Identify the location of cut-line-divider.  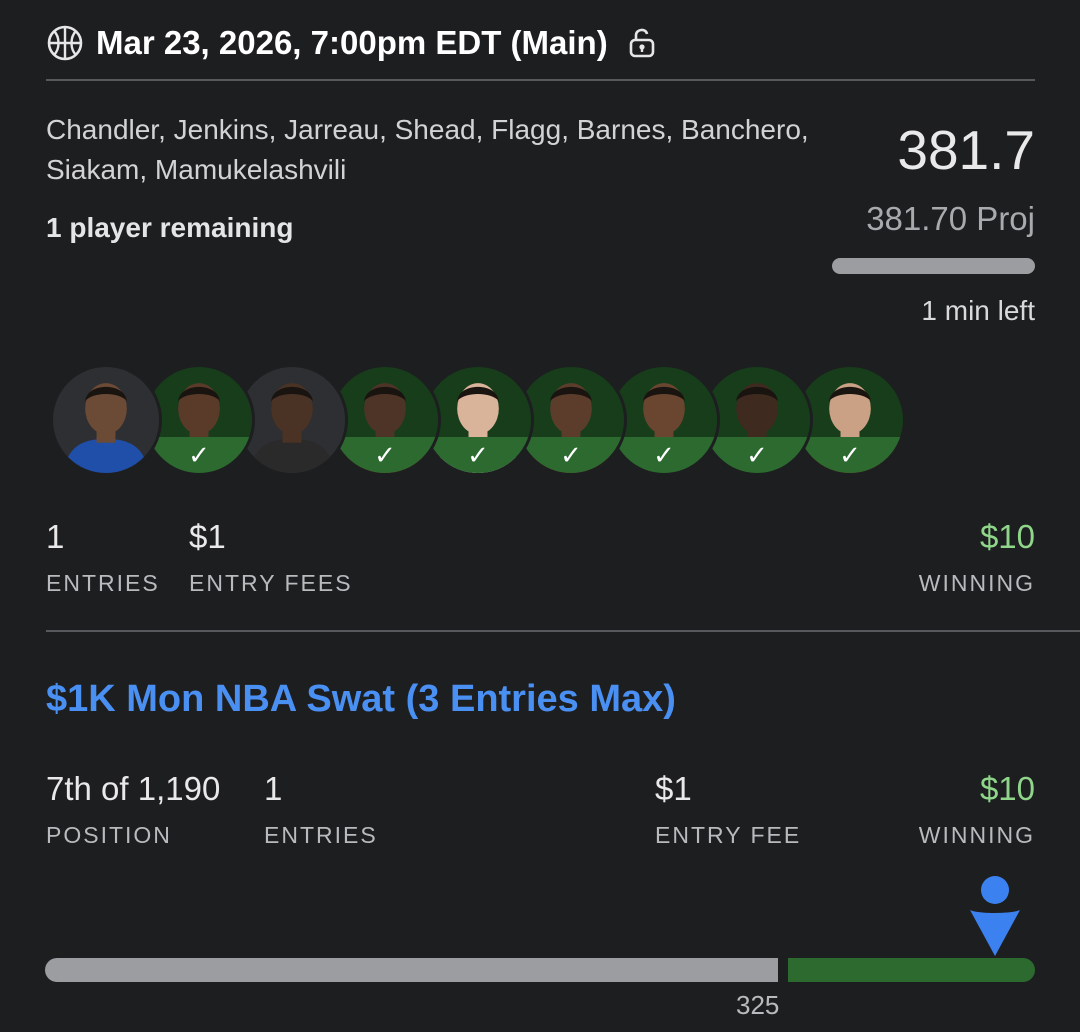
(783, 970).